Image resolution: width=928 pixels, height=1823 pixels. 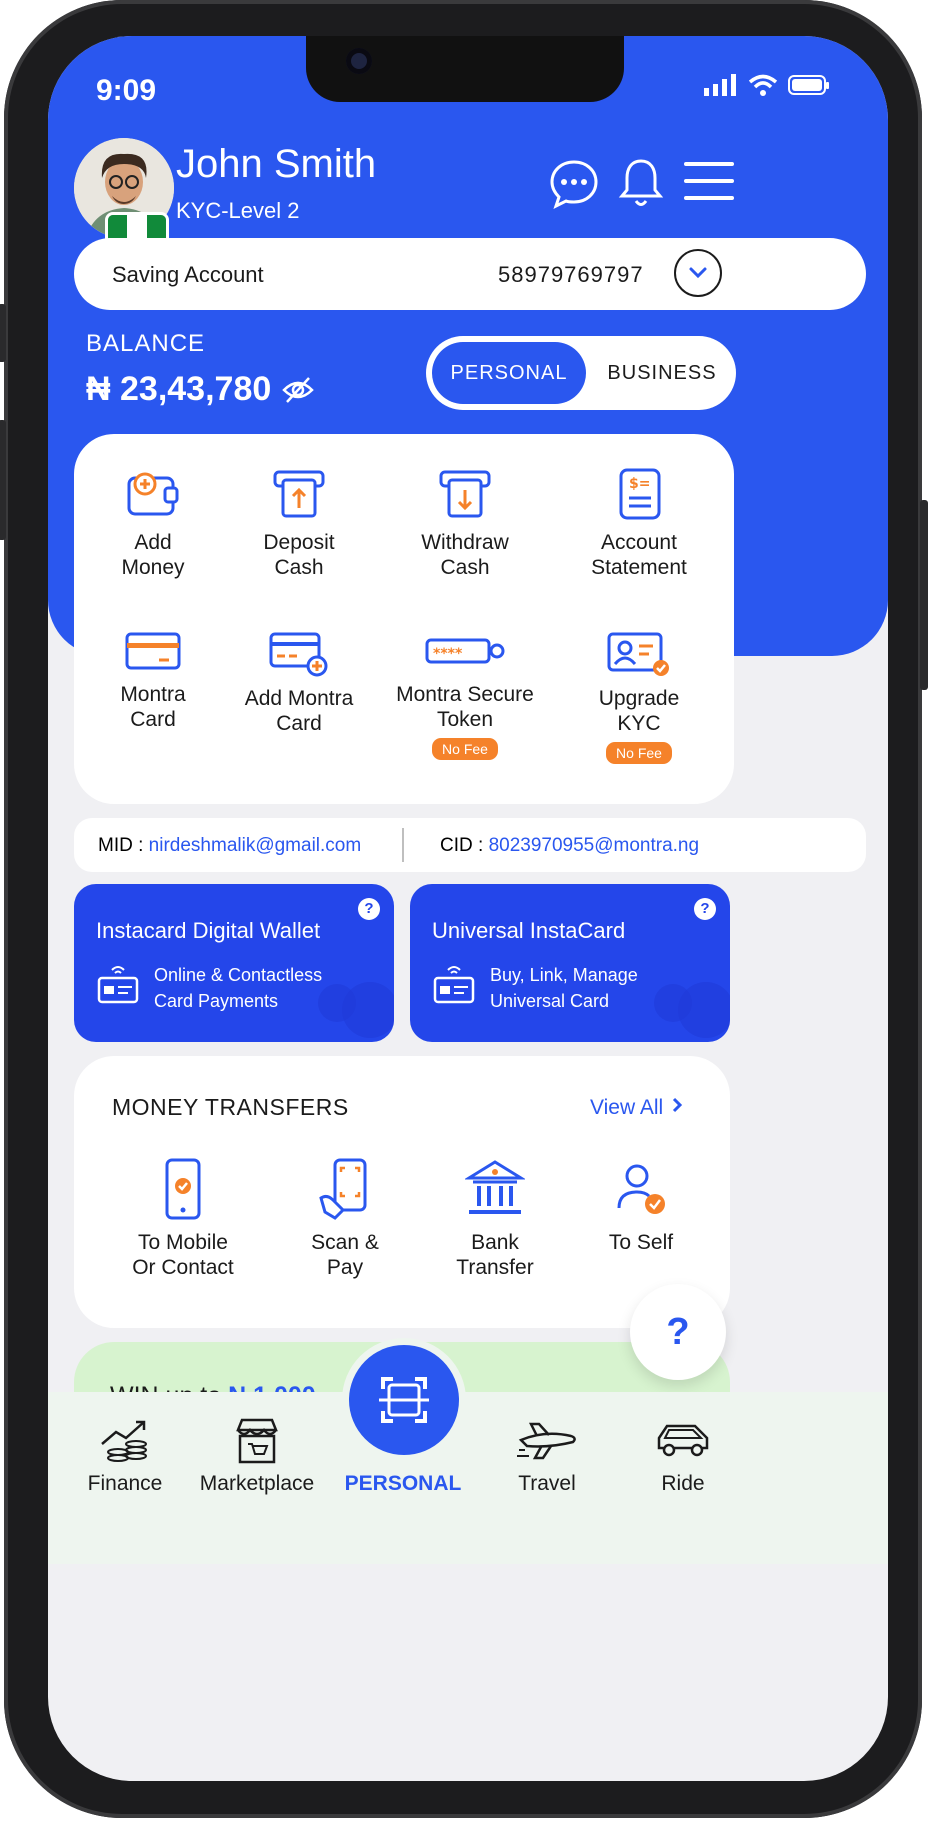 I want to click on id-card-icon, so click(x=638, y=654).